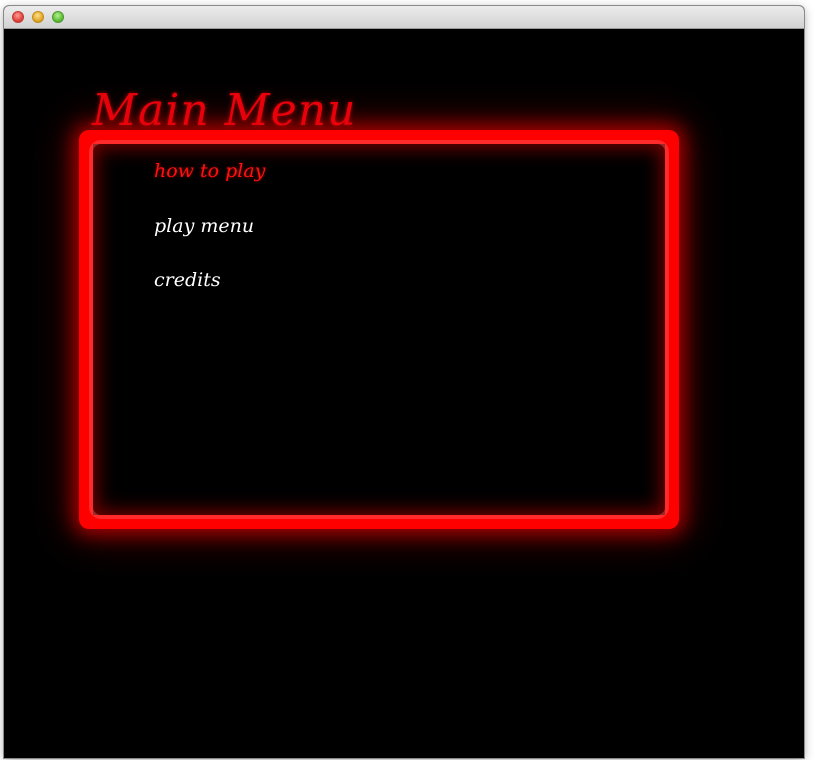 This screenshot has height=760, width=814. Describe the element at coordinates (224, 110) in the screenshot. I see `menu-title: Main Menu` at that location.